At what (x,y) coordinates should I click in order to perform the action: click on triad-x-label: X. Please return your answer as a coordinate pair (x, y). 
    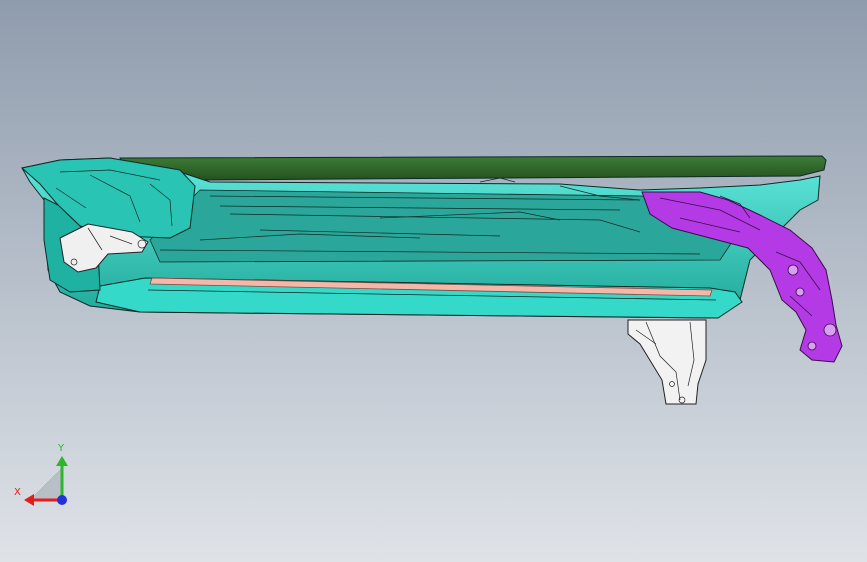
    Looking at the image, I should click on (17, 492).